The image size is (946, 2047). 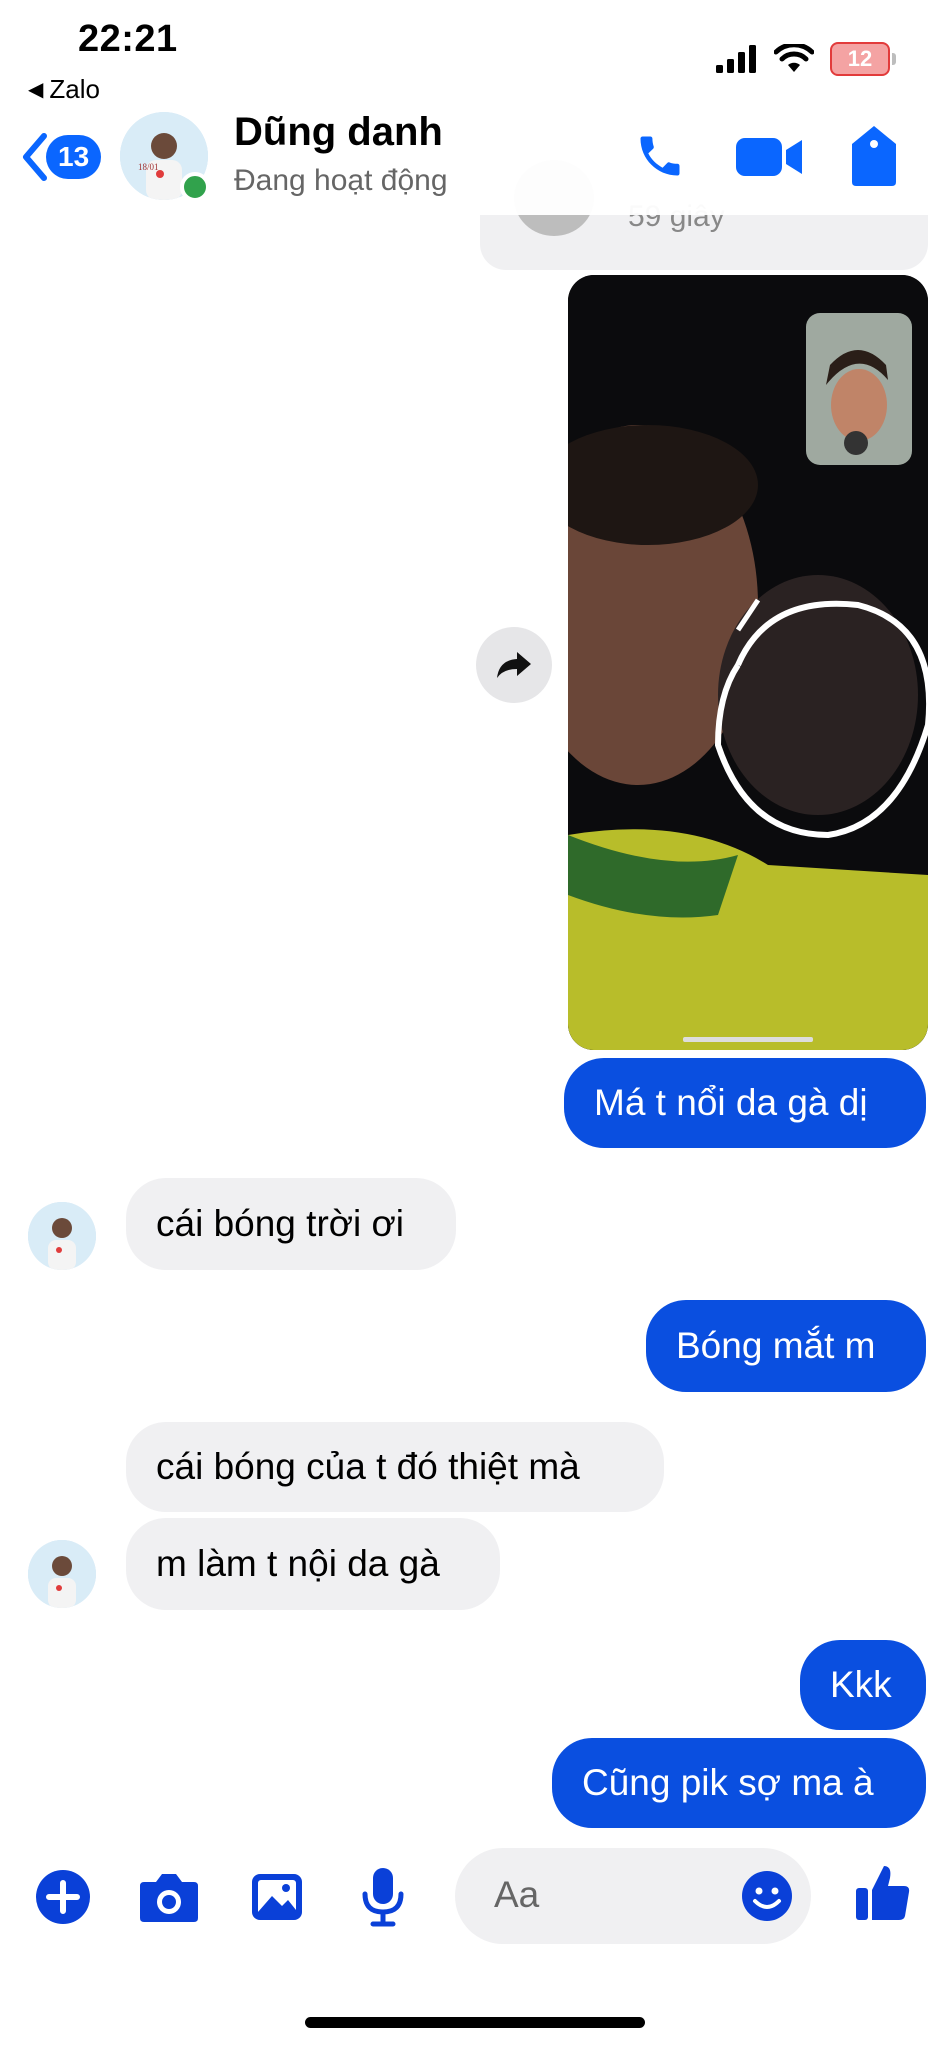 I want to click on outgoing-message: Cũng pik sợ ma à, so click(x=739, y=1783).